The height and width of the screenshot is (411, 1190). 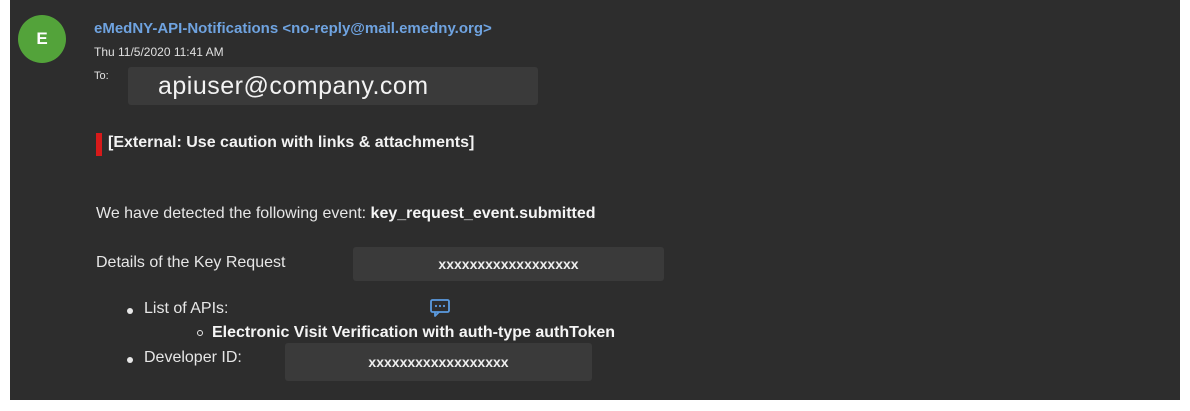 I want to click on recipient-field: apiuser@company.com, so click(x=333, y=86).